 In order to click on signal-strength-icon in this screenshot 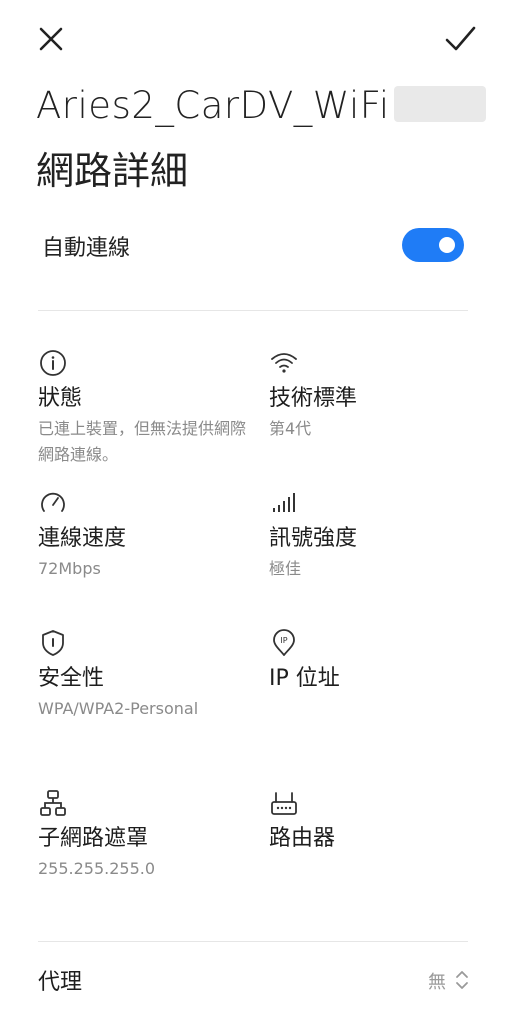, I will do `click(284, 503)`.